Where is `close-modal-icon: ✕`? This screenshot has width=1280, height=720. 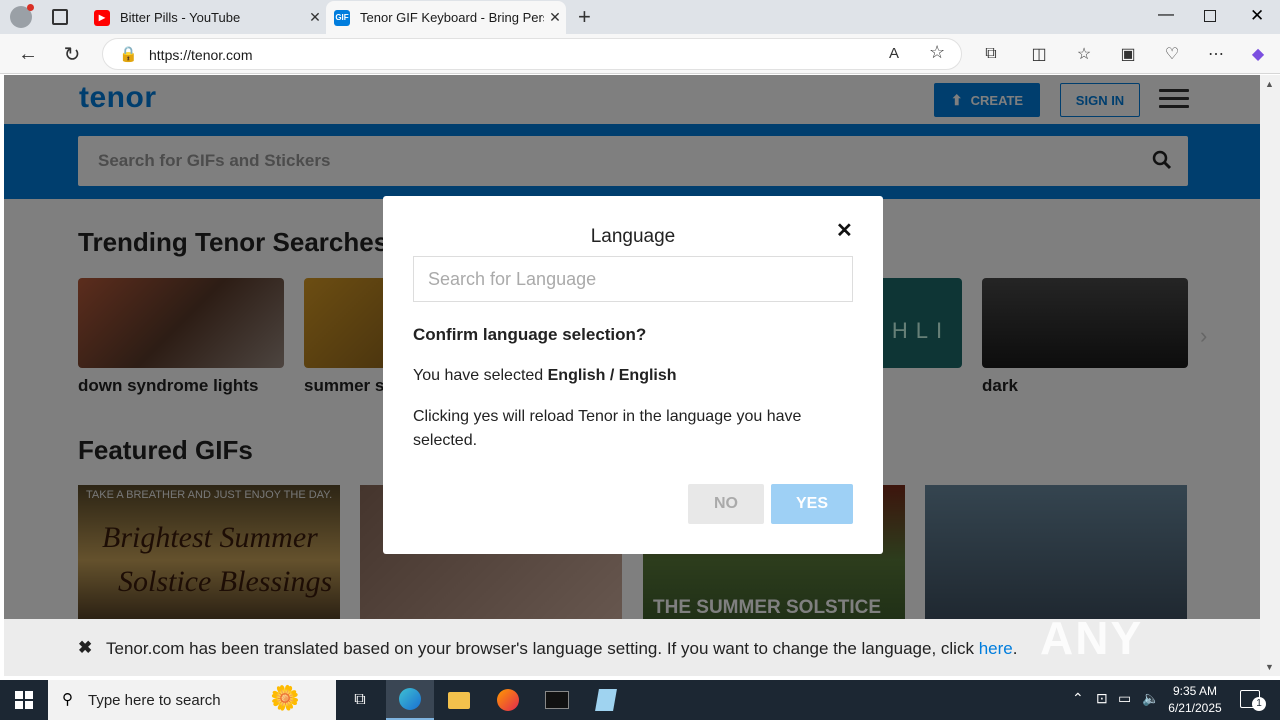 close-modal-icon: ✕ is located at coordinates (844, 230).